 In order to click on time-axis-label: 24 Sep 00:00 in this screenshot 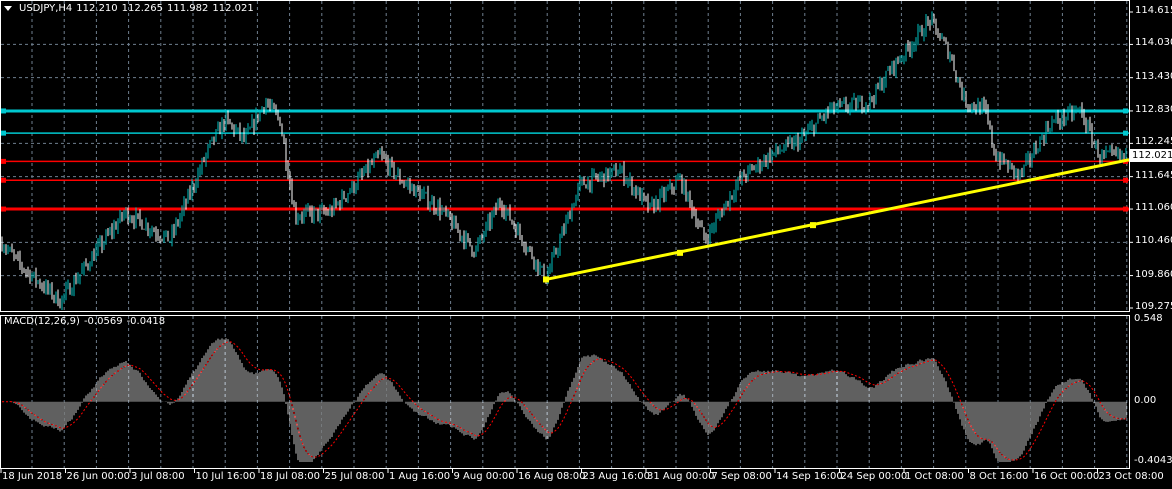, I will do `click(874, 476)`.